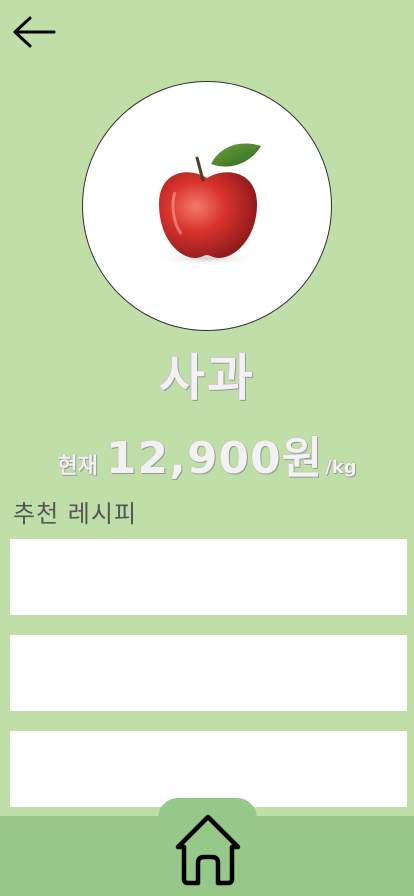 Image resolution: width=414 pixels, height=896 pixels. Describe the element at coordinates (207, 378) in the screenshot. I see `product-name: 사과` at that location.